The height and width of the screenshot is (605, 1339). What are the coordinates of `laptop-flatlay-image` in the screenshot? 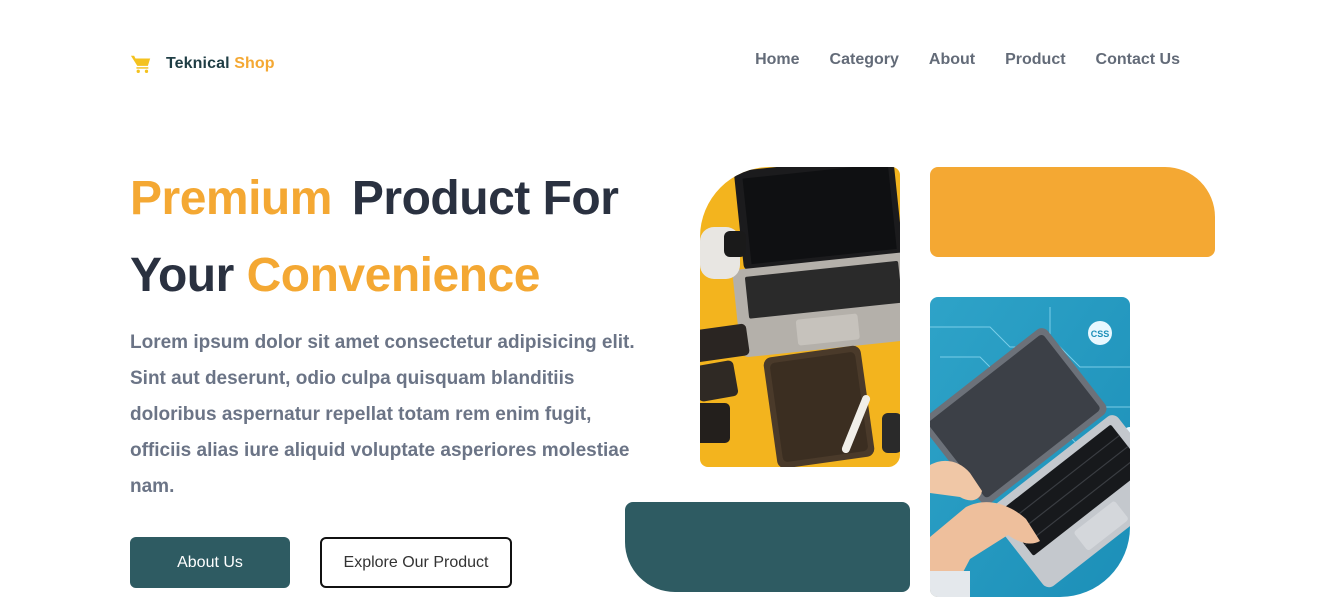 It's located at (800, 317).